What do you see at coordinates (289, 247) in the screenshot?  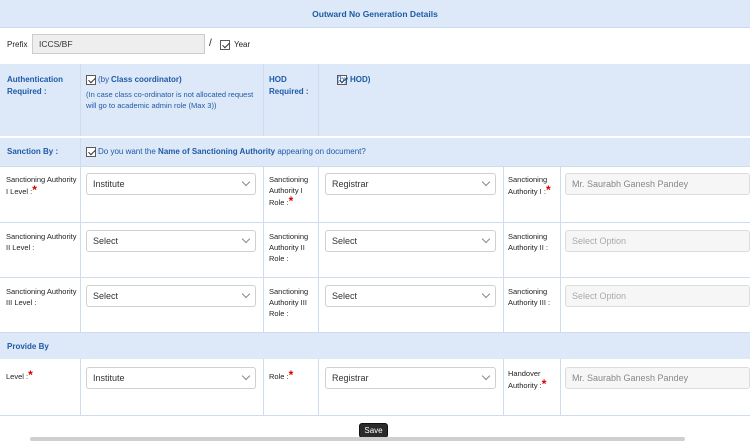 I see `sanctioning-authority-2-role-label: Sanctioning Authority II Role :` at bounding box center [289, 247].